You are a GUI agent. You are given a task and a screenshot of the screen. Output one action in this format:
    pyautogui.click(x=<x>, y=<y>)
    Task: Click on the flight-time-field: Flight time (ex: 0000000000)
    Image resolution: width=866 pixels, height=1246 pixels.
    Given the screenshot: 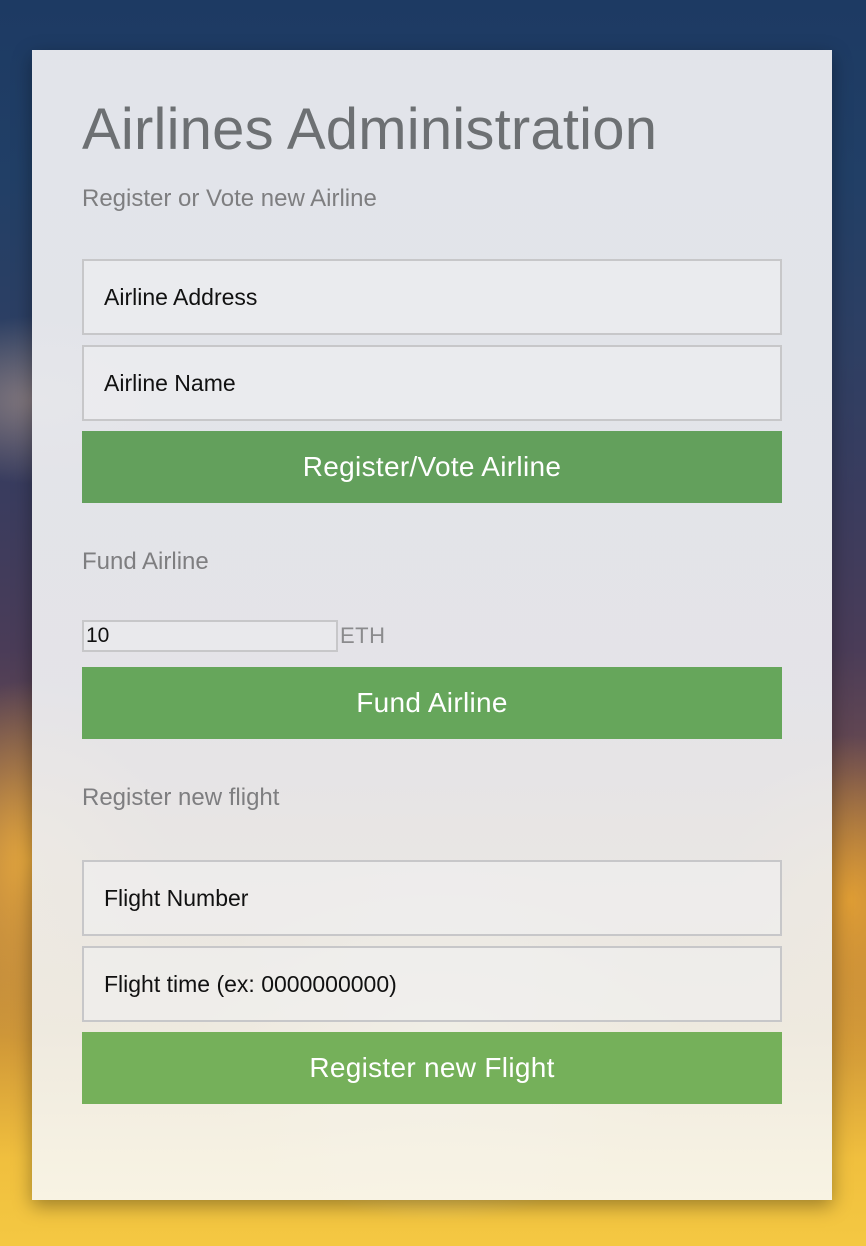 What is the action you would take?
    pyautogui.click(x=432, y=984)
    